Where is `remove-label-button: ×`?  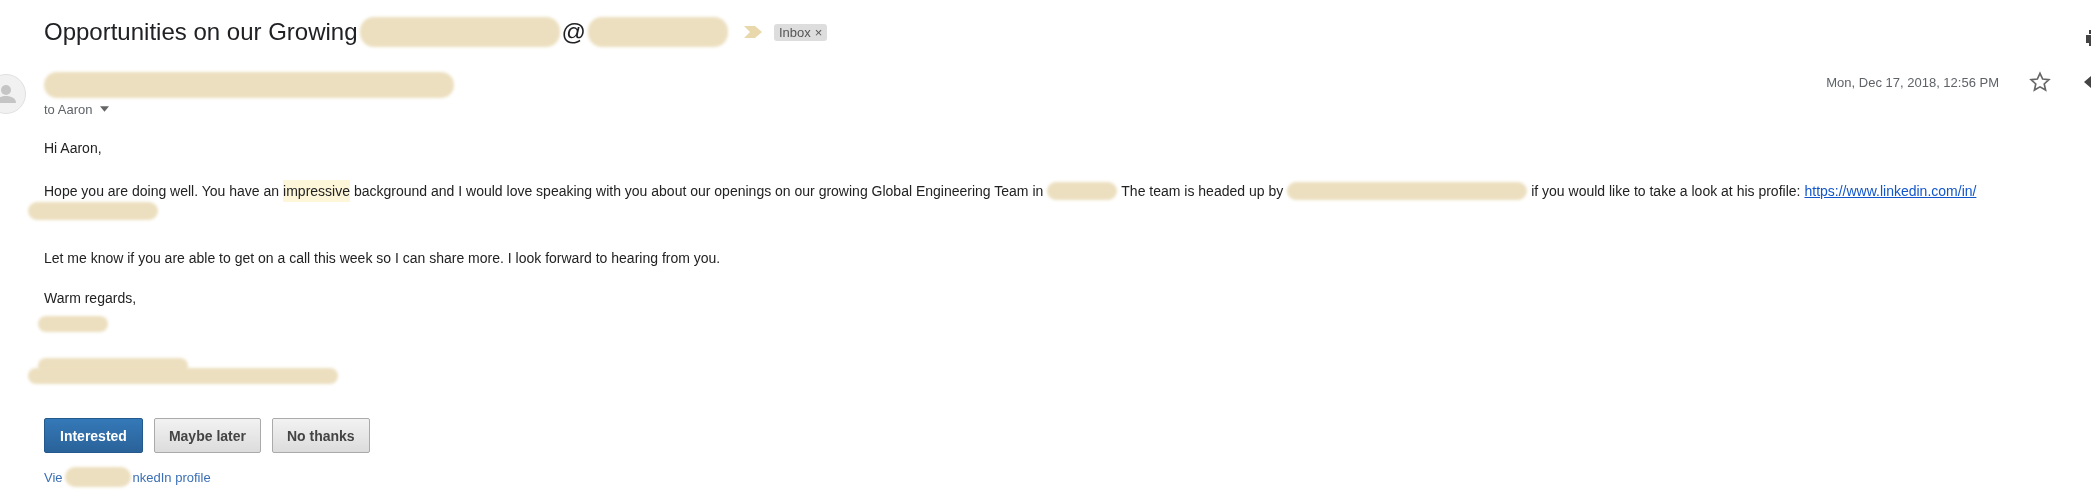
remove-label-button: × is located at coordinates (818, 32).